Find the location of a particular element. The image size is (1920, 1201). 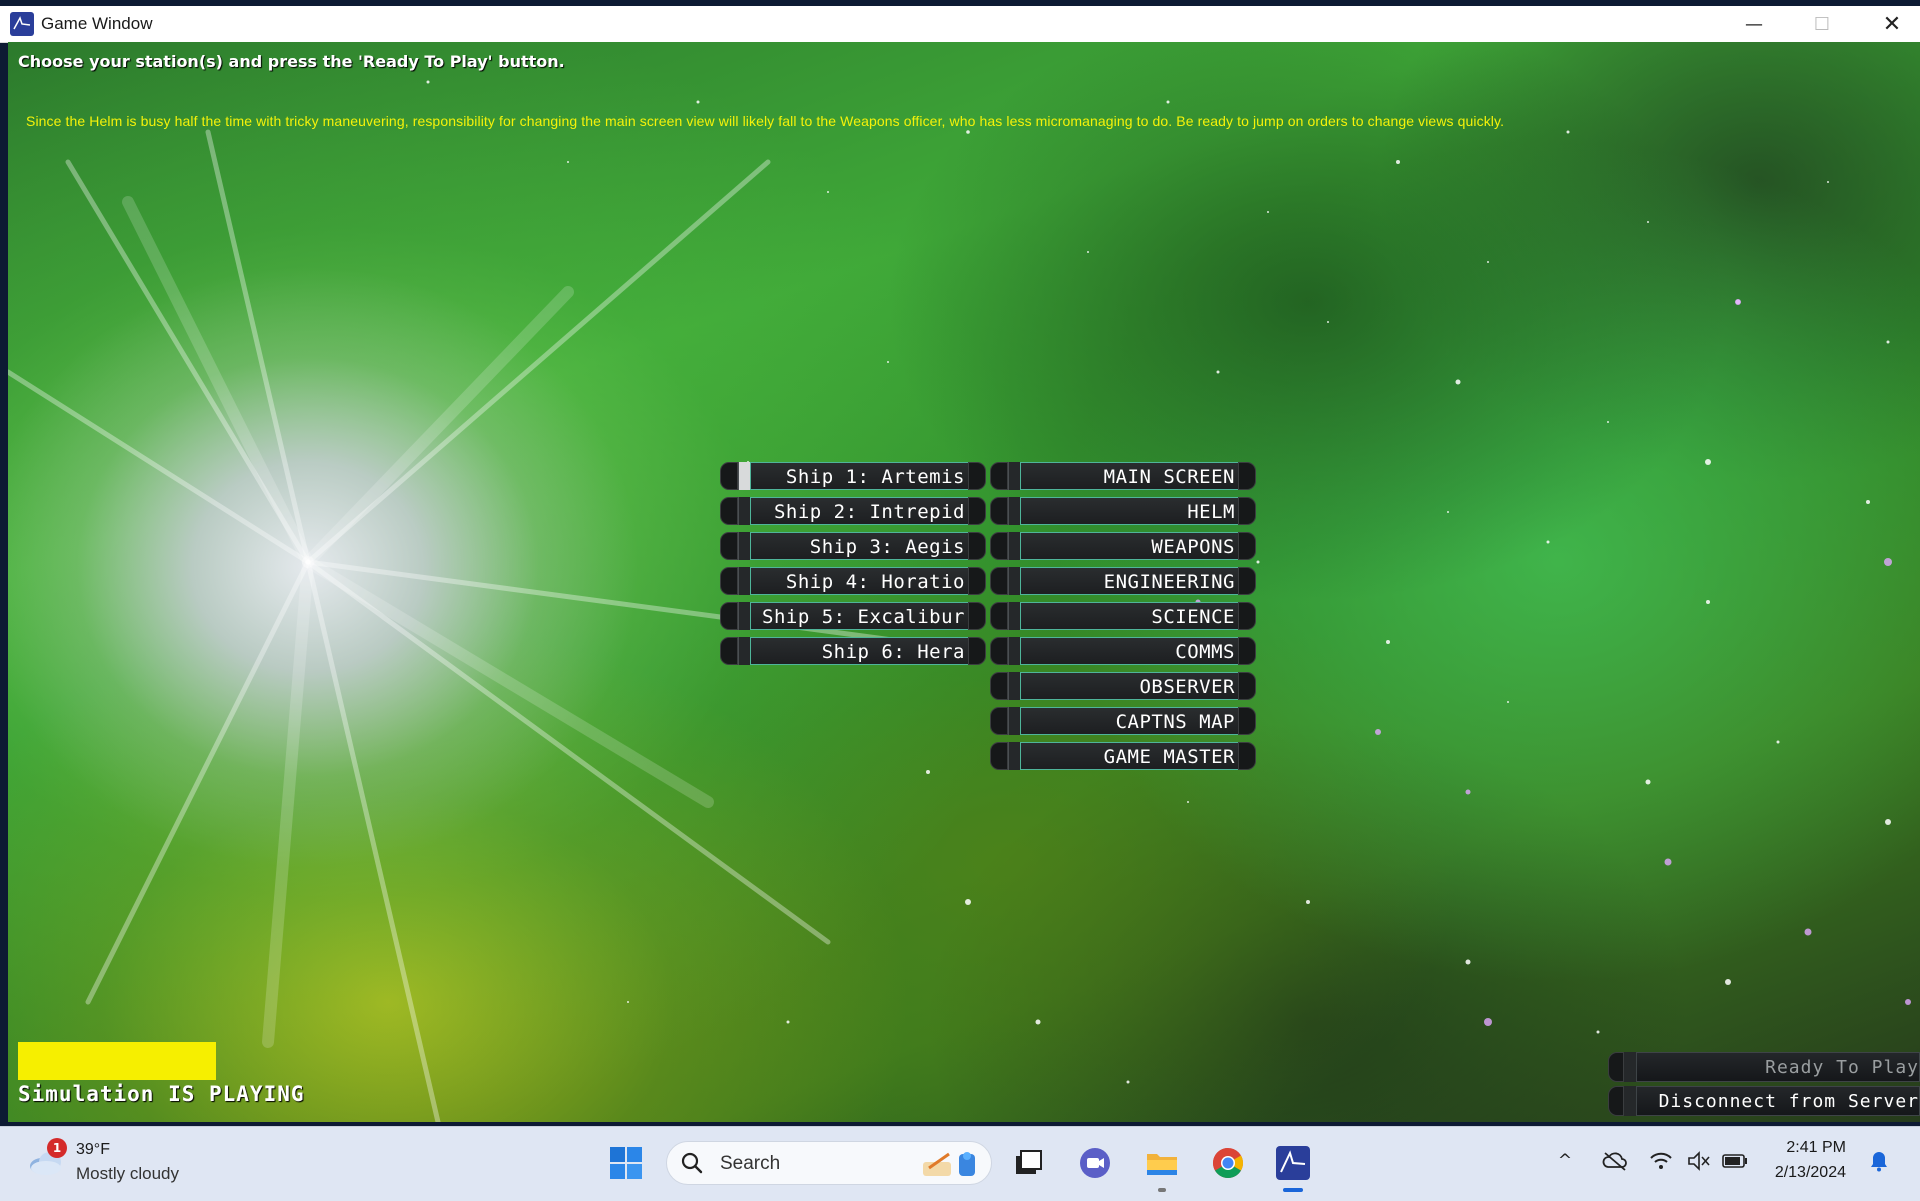

station-label: GAME MASTER is located at coordinates (1169, 757).